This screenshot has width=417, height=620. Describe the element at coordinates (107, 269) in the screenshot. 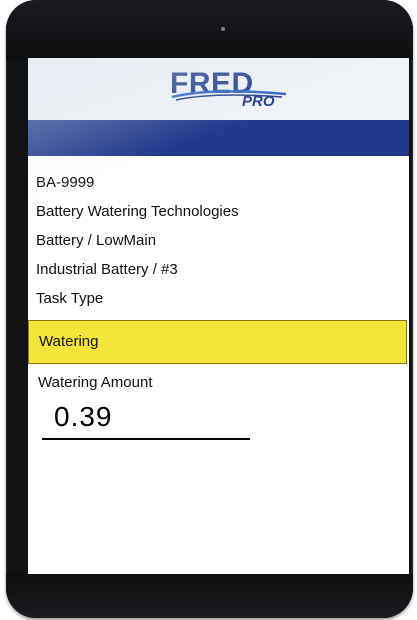

I see `battery-unit: Industrial Battery / #3` at that location.